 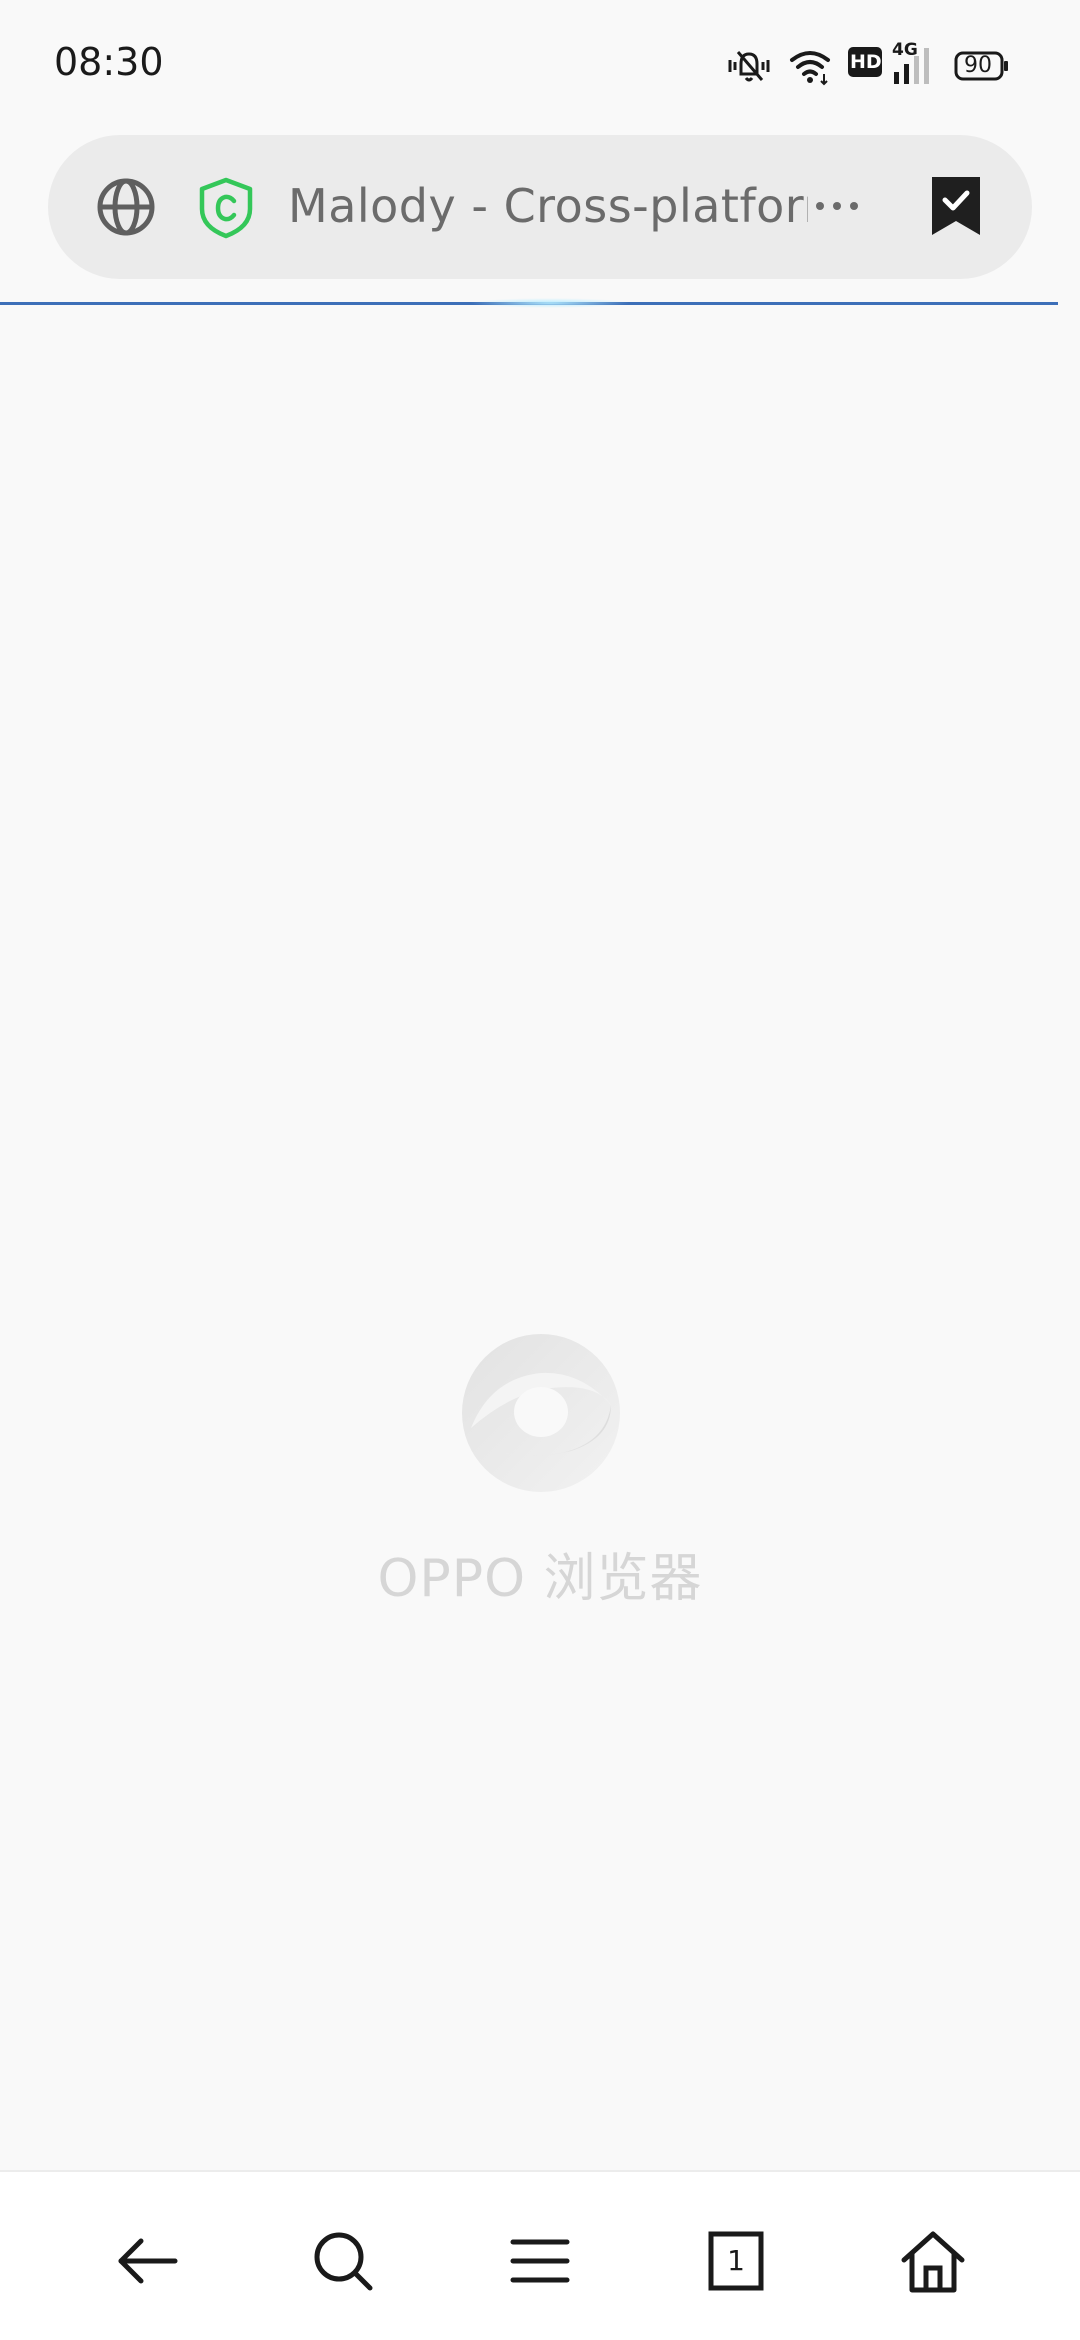 I want to click on battery-level: 90, so click(x=978, y=65).